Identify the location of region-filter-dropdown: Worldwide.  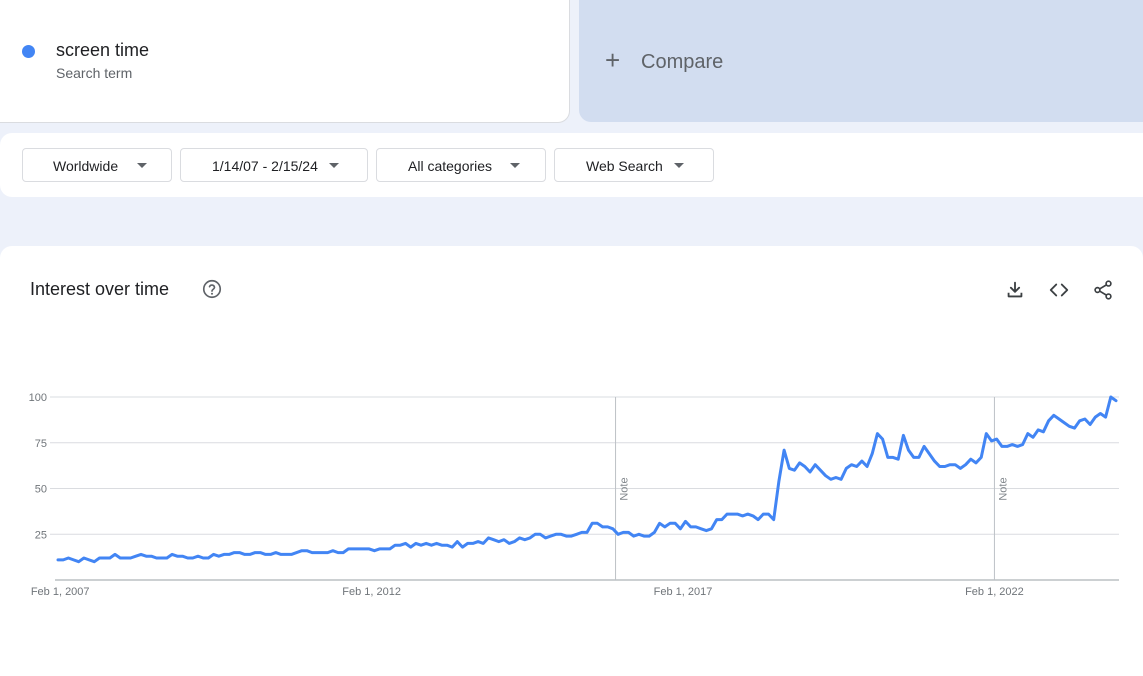
(97, 165).